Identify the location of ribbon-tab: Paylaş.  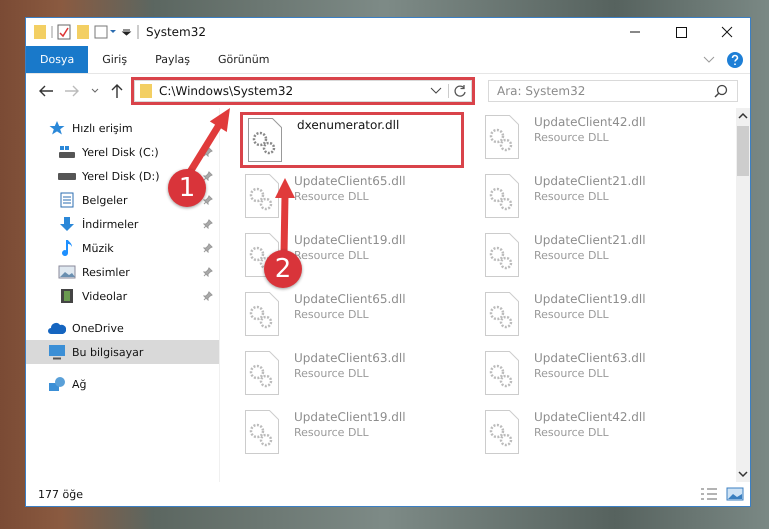
(172, 59).